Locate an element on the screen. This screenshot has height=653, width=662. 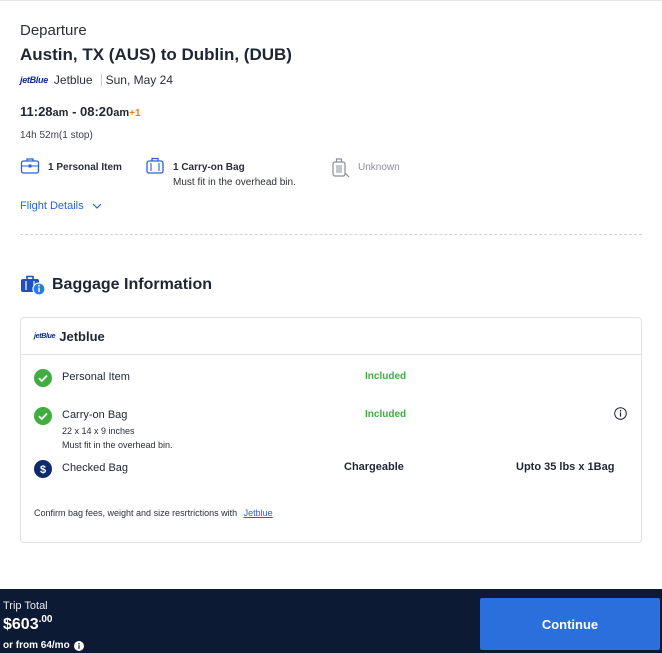
monthly-price: or from 64/mo is located at coordinates (43, 645).